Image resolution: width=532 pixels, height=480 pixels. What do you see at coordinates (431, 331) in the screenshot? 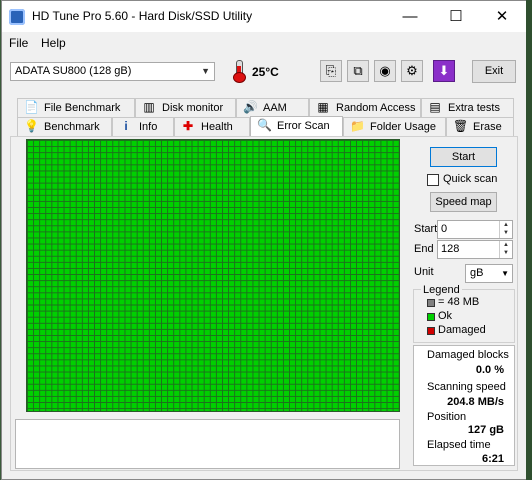
I see `legend-damaged-swatch` at bounding box center [431, 331].